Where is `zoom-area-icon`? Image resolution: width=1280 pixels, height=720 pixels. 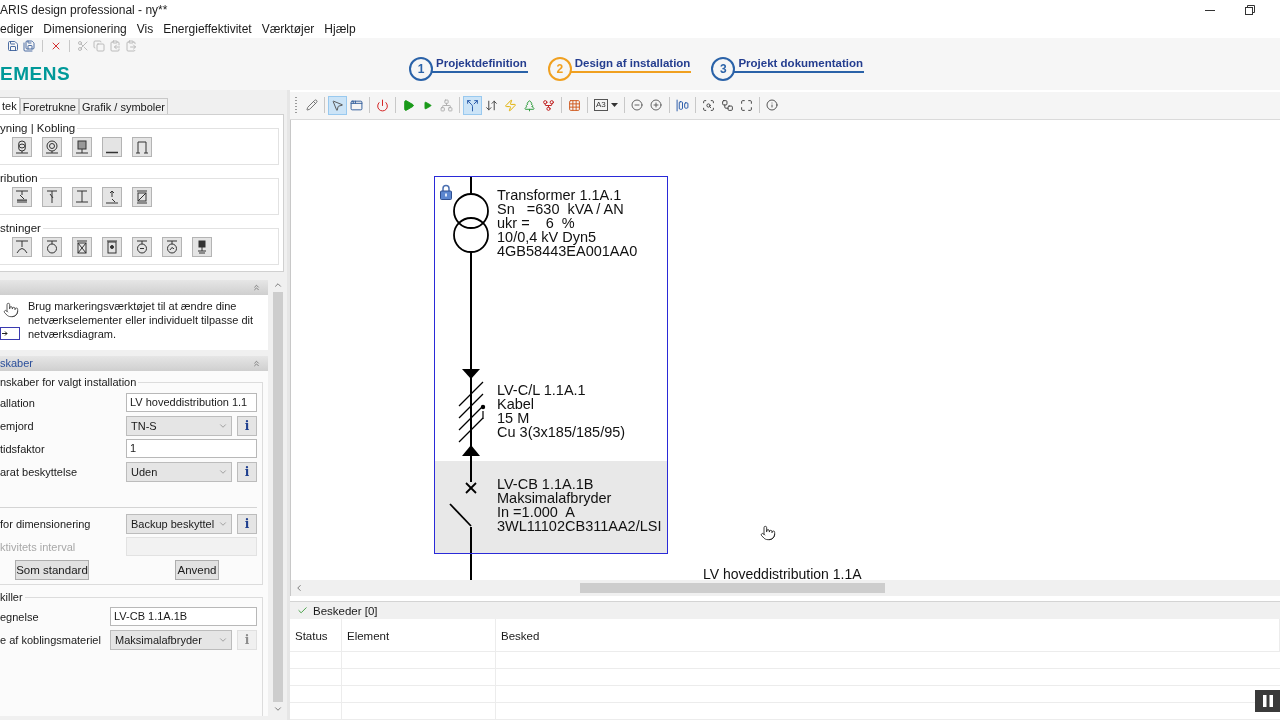 zoom-area-icon is located at coordinates (708, 105).